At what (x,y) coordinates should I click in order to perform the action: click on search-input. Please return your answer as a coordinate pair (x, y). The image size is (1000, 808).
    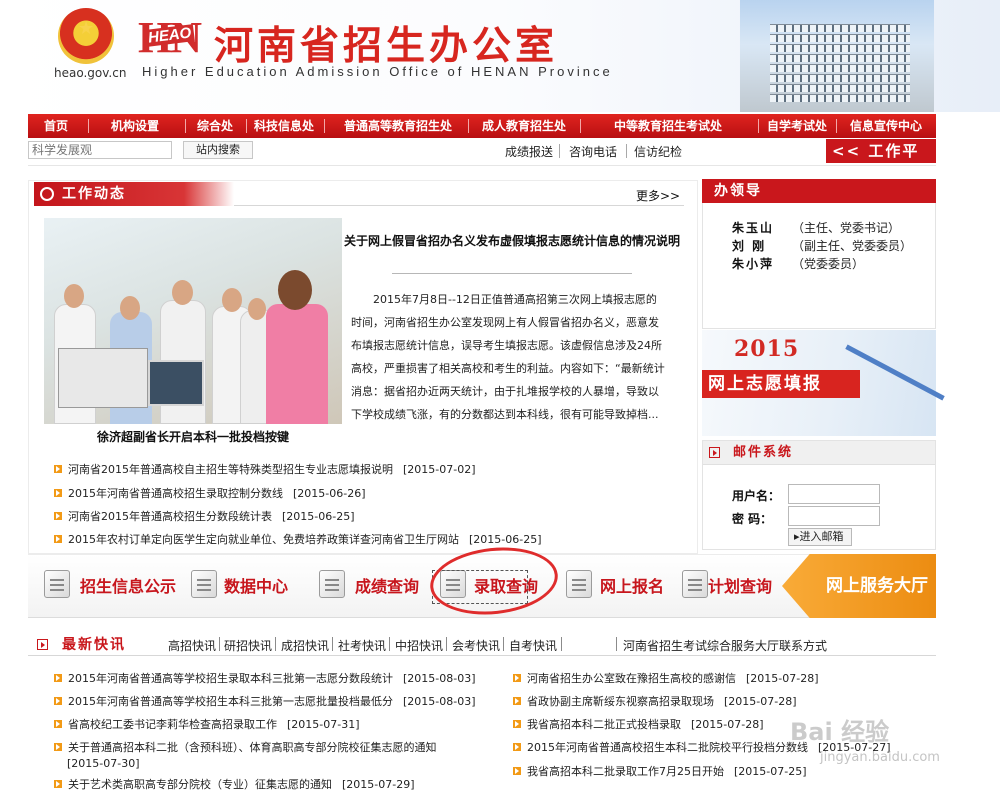
    Looking at the image, I should click on (100, 150).